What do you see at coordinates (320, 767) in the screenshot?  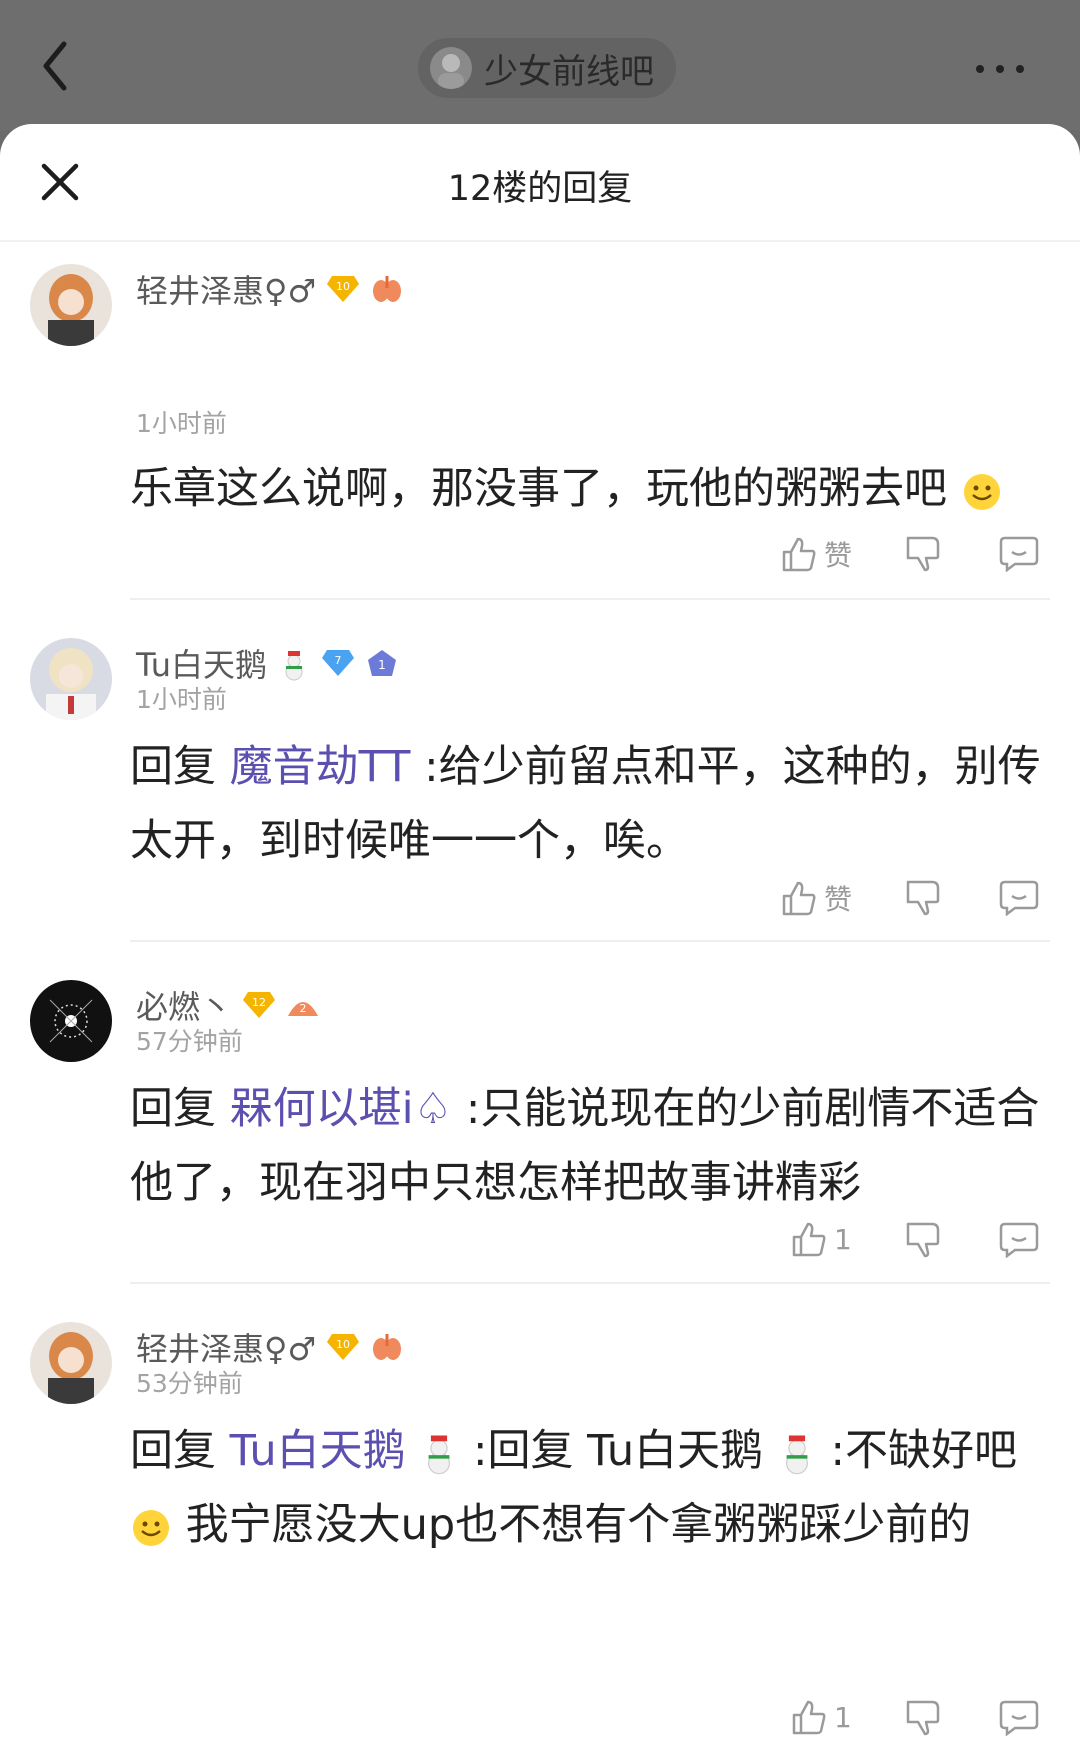 I see `mention-link: 魔音劫TT` at bounding box center [320, 767].